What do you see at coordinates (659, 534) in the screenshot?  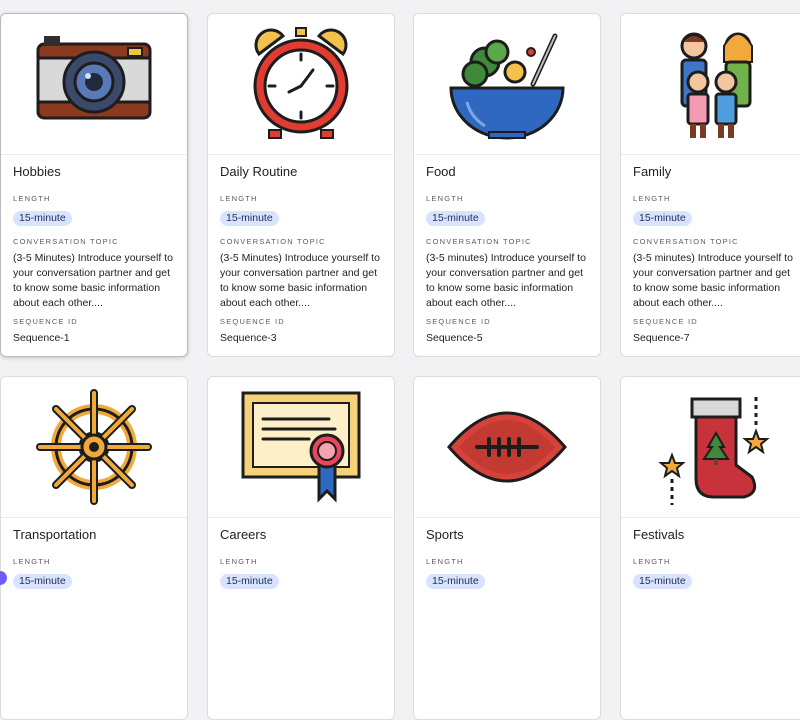 I see `card-title: Festivals` at bounding box center [659, 534].